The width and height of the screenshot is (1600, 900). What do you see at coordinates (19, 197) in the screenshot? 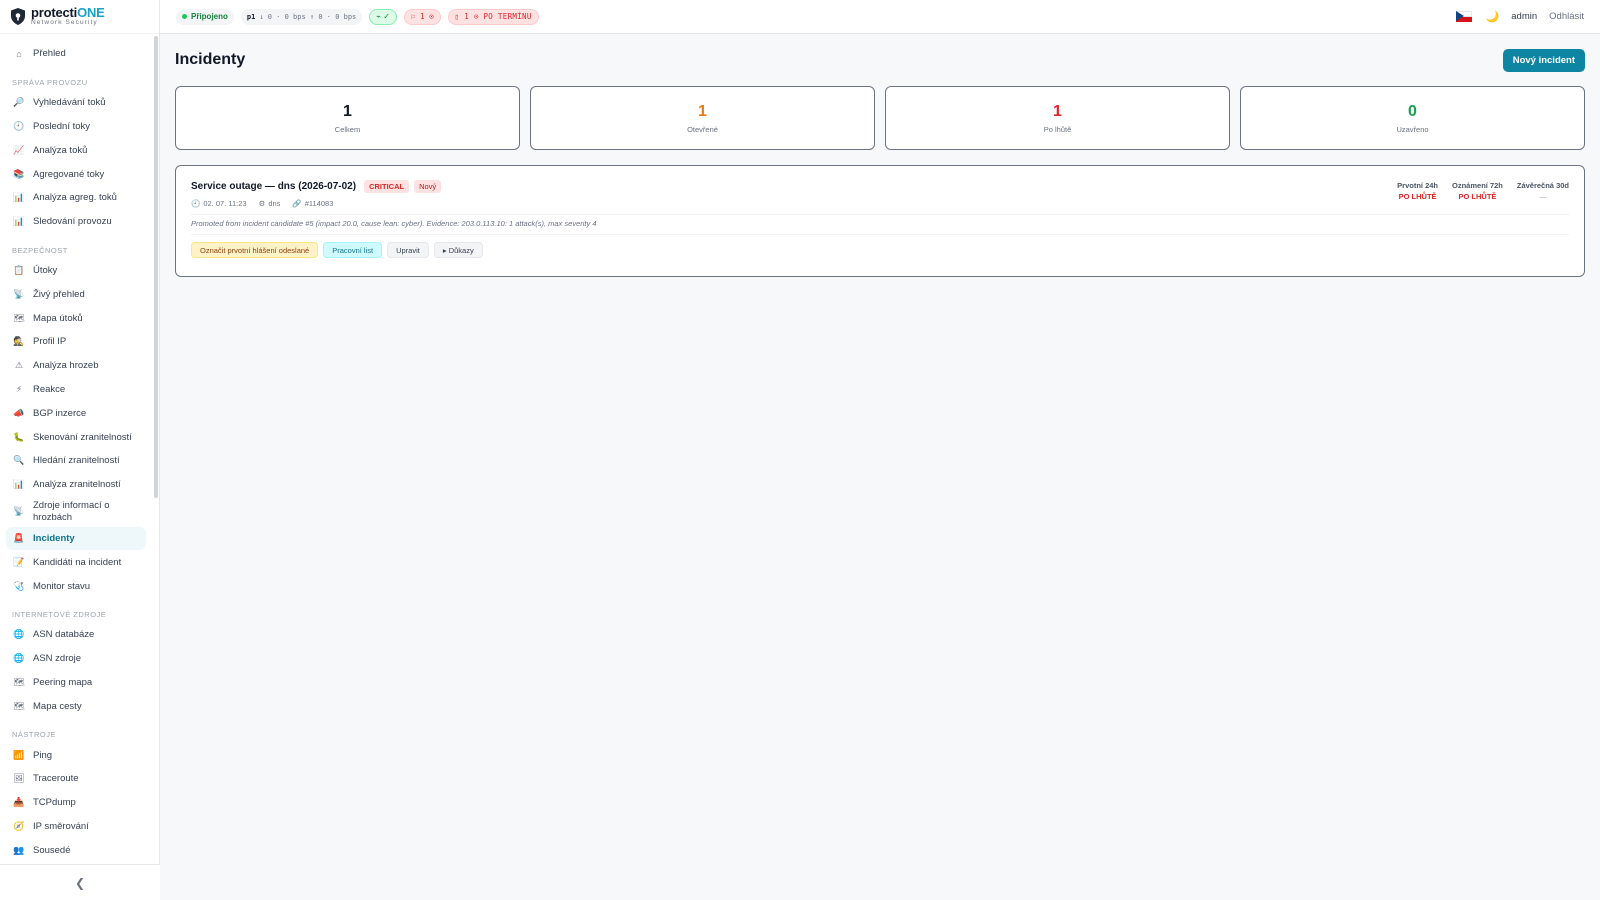
I see `nav-icon: 📊` at bounding box center [19, 197].